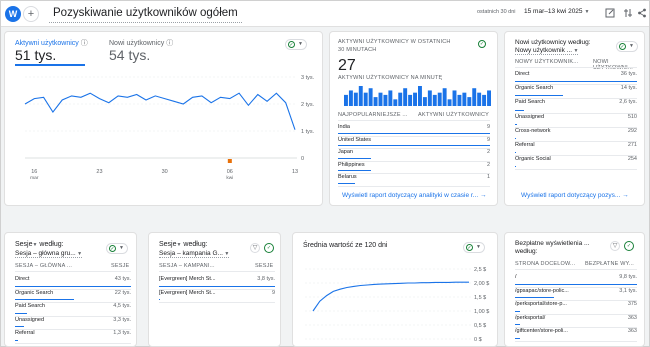 The height and width of the screenshot is (347, 650). Describe the element at coordinates (480, 270) in the screenshot. I see `y-tick-label: 2,5 $` at that location.